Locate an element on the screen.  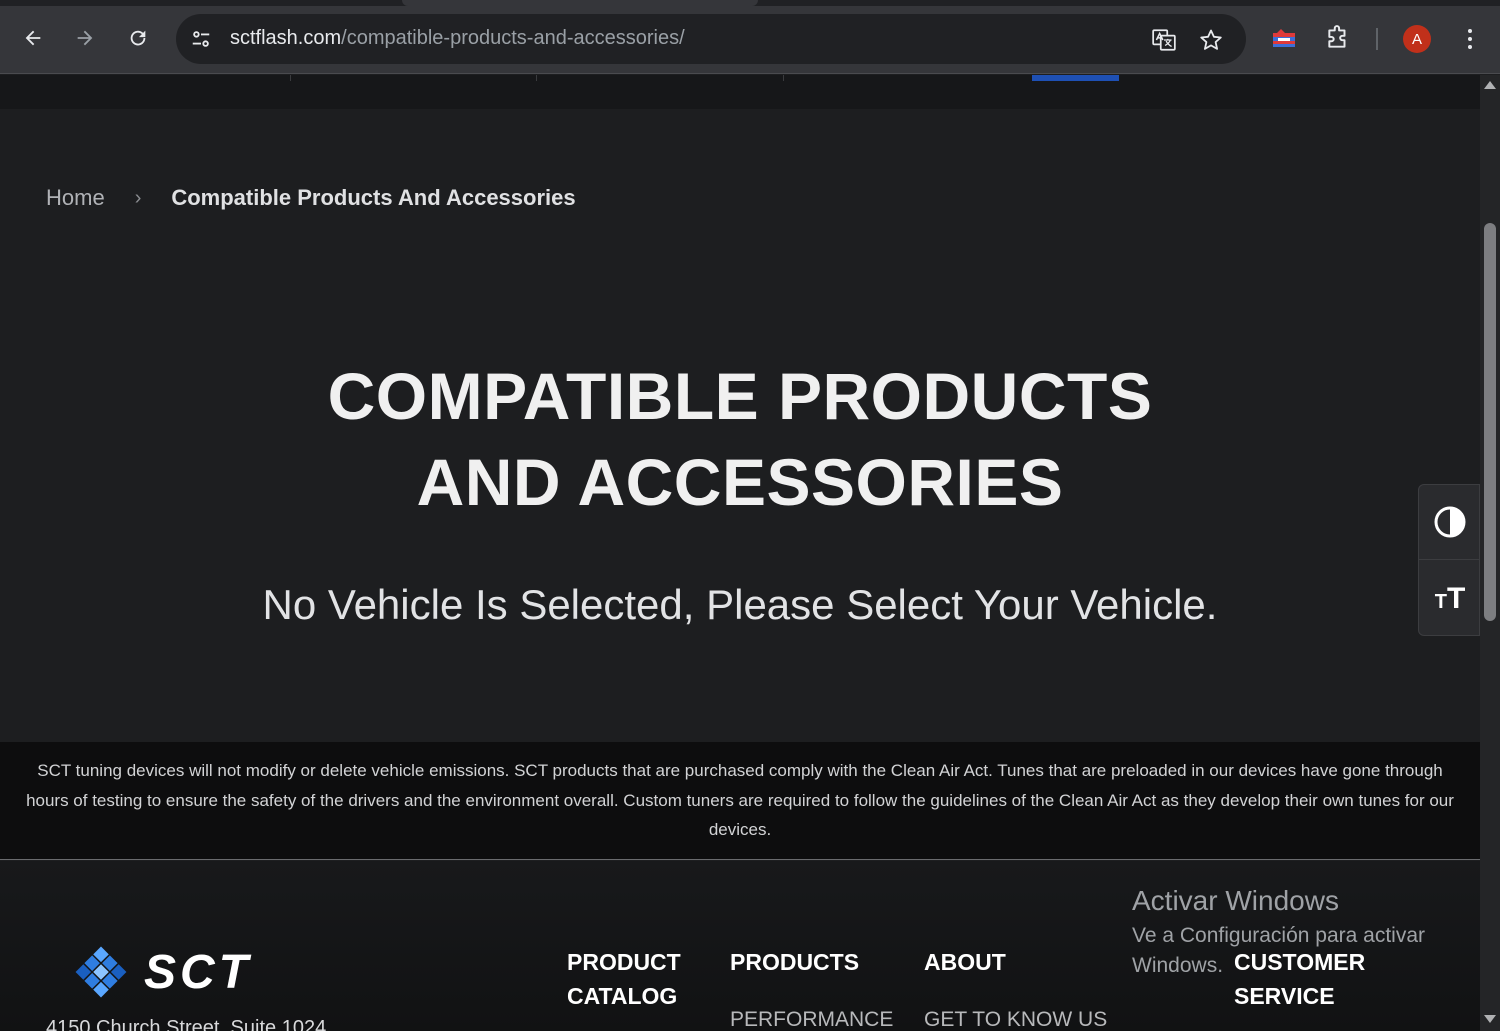
page-scrollbar is located at coordinates (1490, 553).